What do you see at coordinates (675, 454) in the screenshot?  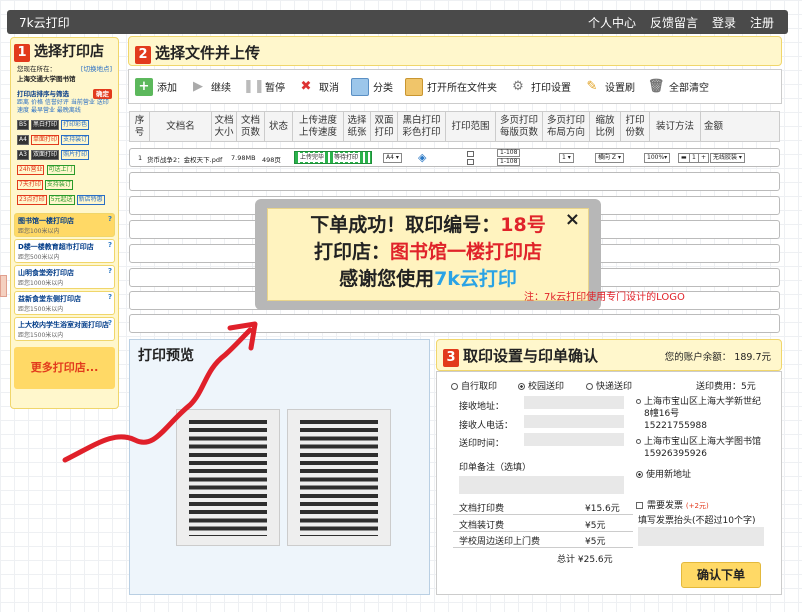 I see `address2-phone: 15926395926` at bounding box center [675, 454].